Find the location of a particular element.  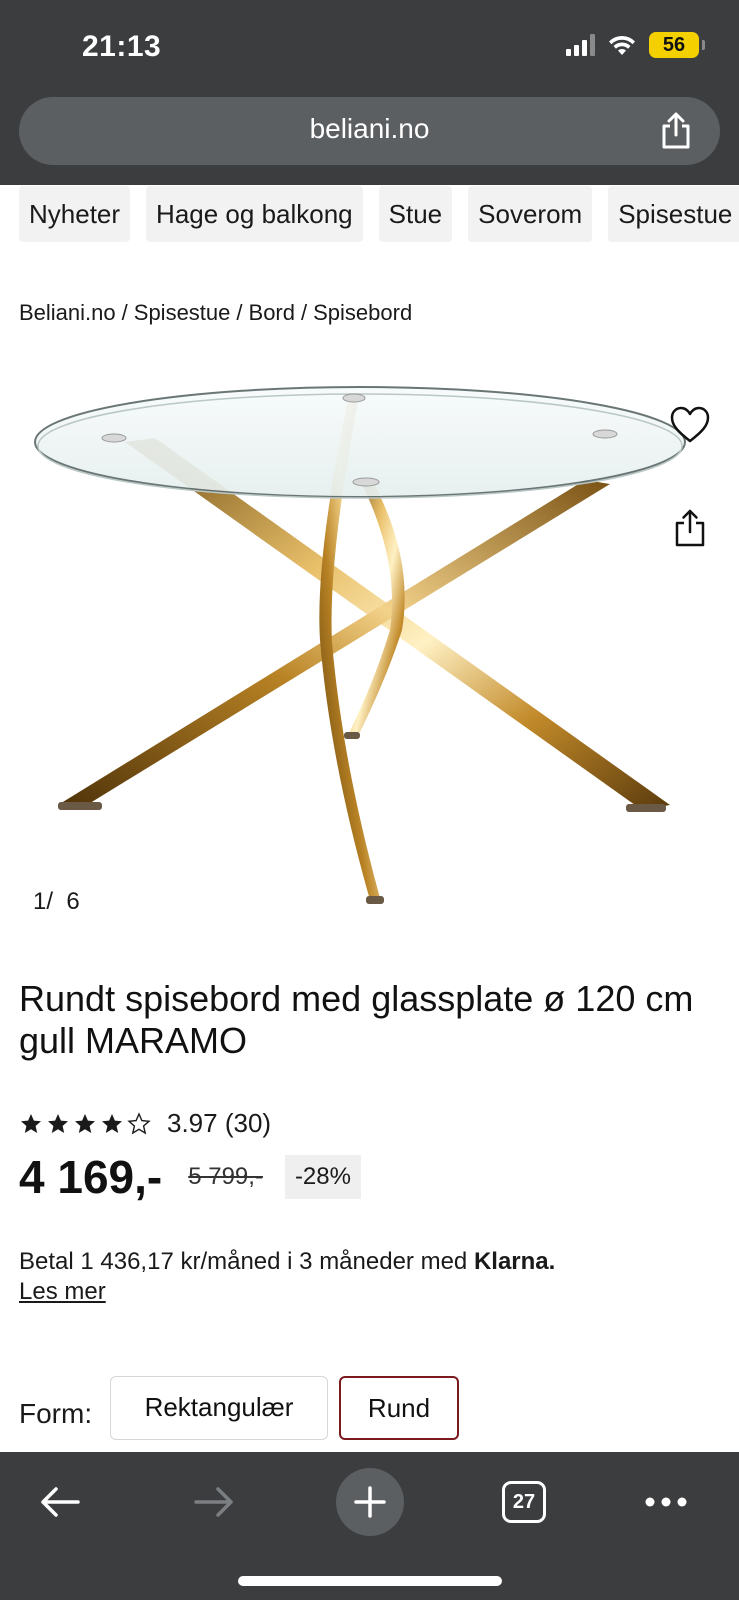

category-tab: Stue is located at coordinates (415, 214).